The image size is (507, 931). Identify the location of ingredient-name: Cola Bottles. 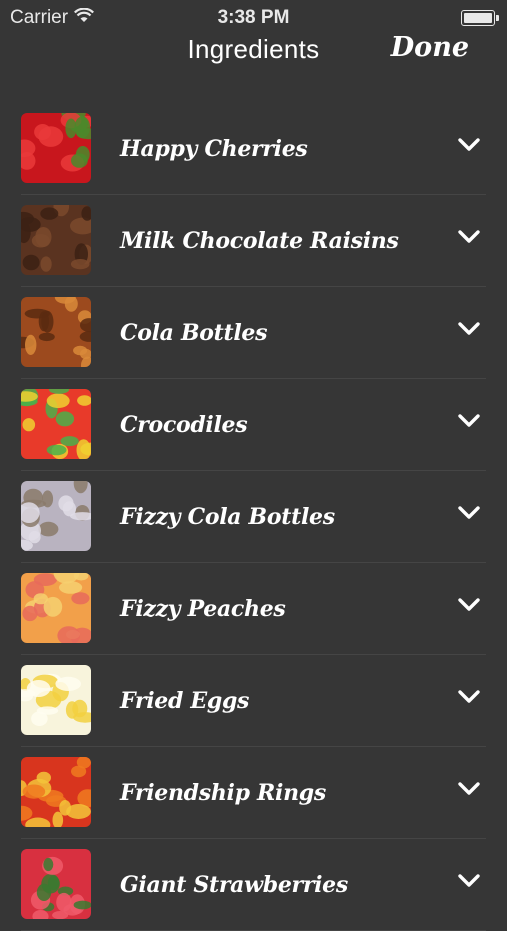
(194, 333).